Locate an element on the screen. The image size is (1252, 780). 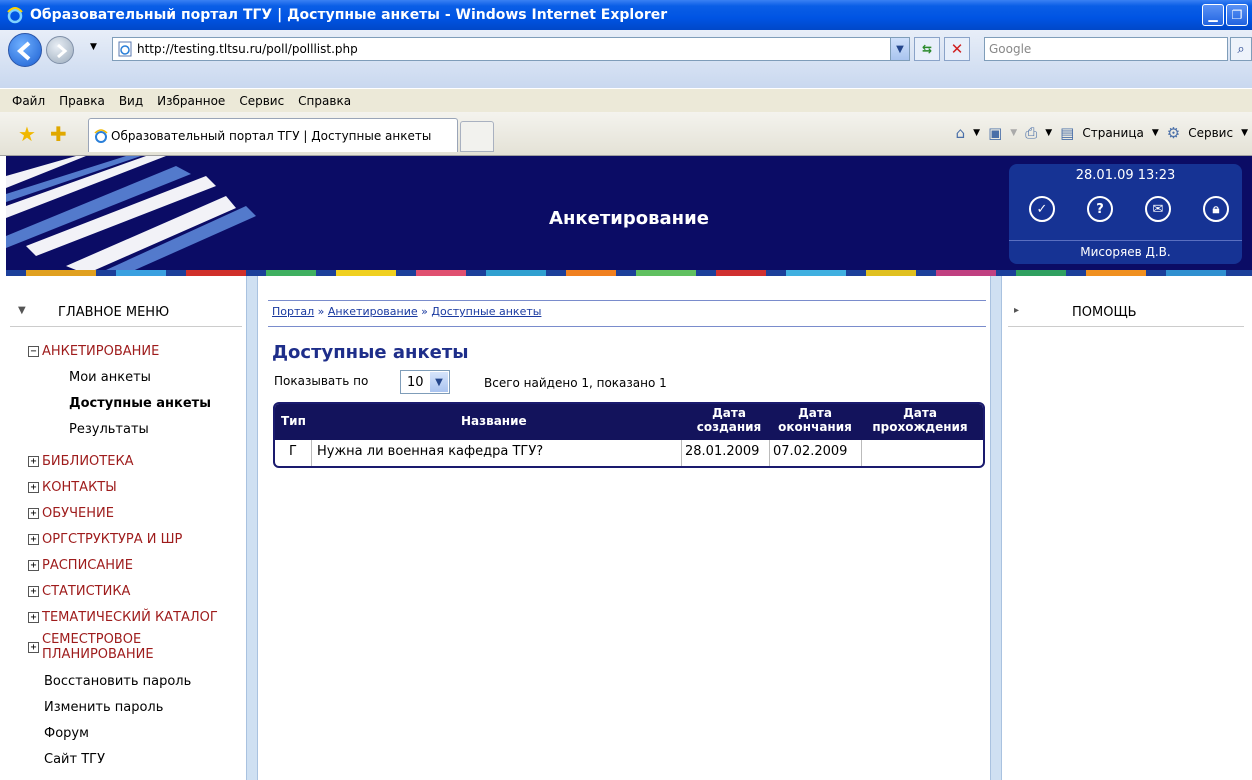
sidebar-item-library: + БИБЛИОТЕКА is located at coordinates (81, 461).